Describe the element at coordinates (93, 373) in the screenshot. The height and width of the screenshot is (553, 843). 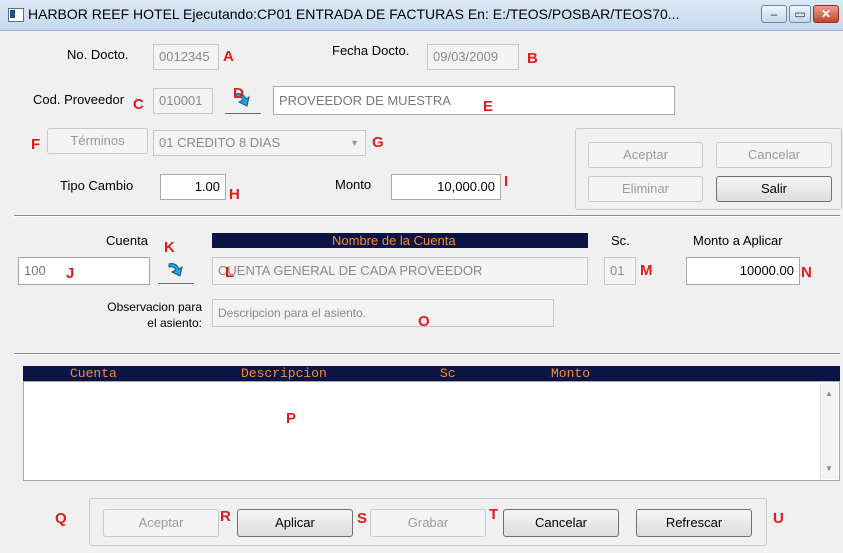
I see `grid-col-account: Cuenta` at that location.